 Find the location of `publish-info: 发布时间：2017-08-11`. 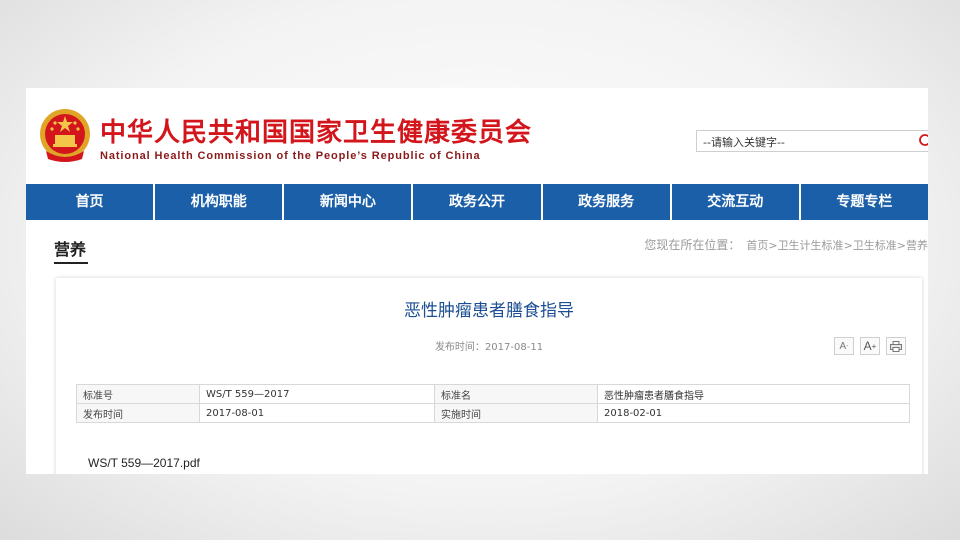

publish-info: 发布时间：2017-08-11 is located at coordinates (489, 345).